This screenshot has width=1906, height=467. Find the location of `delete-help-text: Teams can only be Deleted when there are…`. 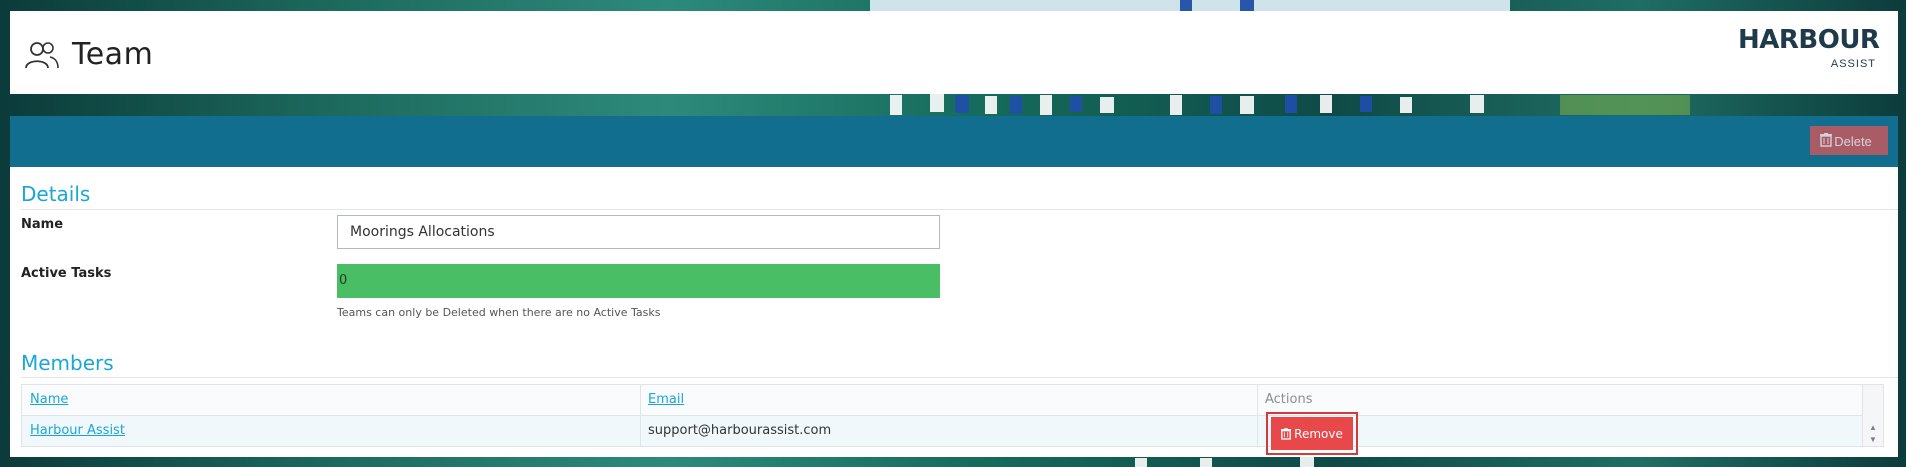

delete-help-text: Teams can only be Deleted when there are… is located at coordinates (499, 312).